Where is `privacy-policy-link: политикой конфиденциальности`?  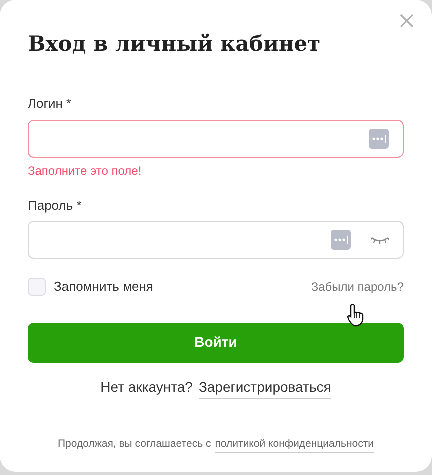
privacy-policy-link: политикой конфиденциальности is located at coordinates (294, 445).